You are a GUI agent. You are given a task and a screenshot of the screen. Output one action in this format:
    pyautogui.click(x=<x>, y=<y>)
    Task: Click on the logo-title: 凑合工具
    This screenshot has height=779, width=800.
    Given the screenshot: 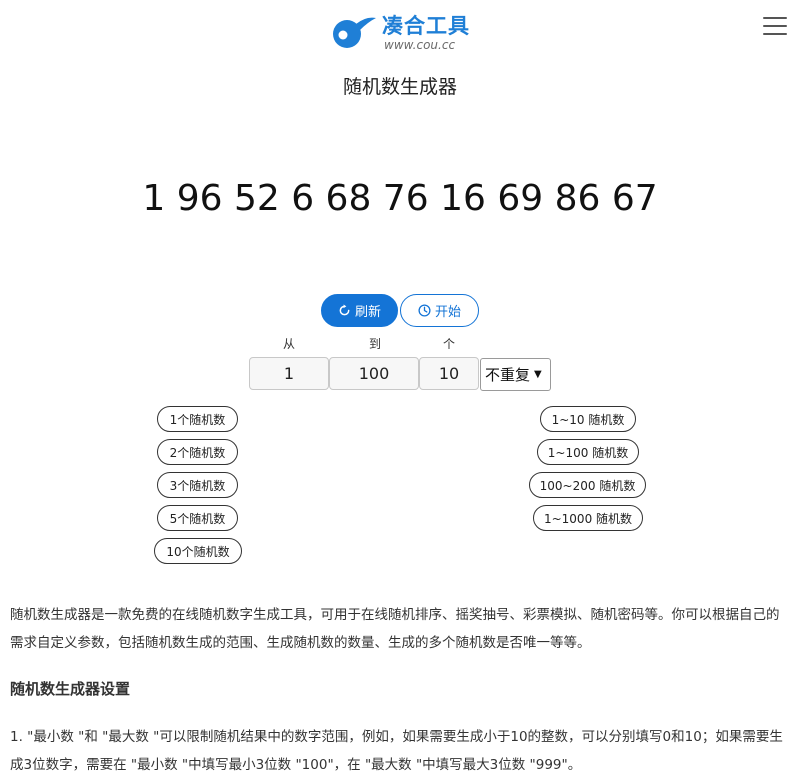 What is the action you would take?
    pyautogui.click(x=426, y=26)
    